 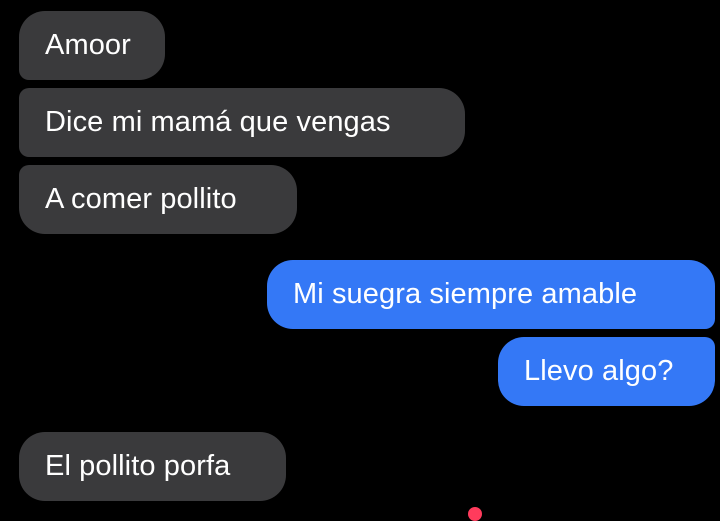 I want to click on message-bubble-incoming: El pollito porfa, so click(x=152, y=466).